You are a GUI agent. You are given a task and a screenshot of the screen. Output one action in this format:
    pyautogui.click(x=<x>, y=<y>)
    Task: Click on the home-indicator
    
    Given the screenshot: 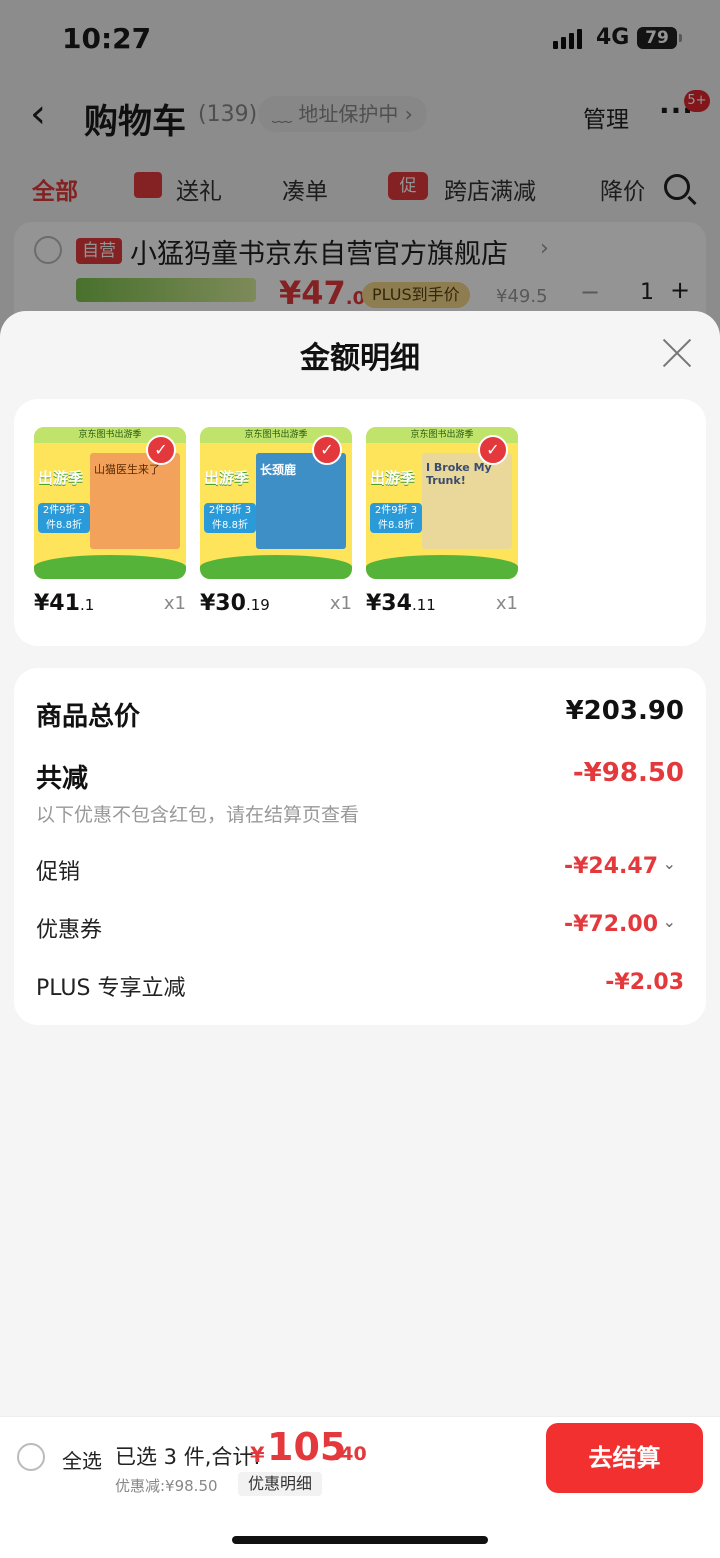 What is the action you would take?
    pyautogui.click(x=360, y=1528)
    